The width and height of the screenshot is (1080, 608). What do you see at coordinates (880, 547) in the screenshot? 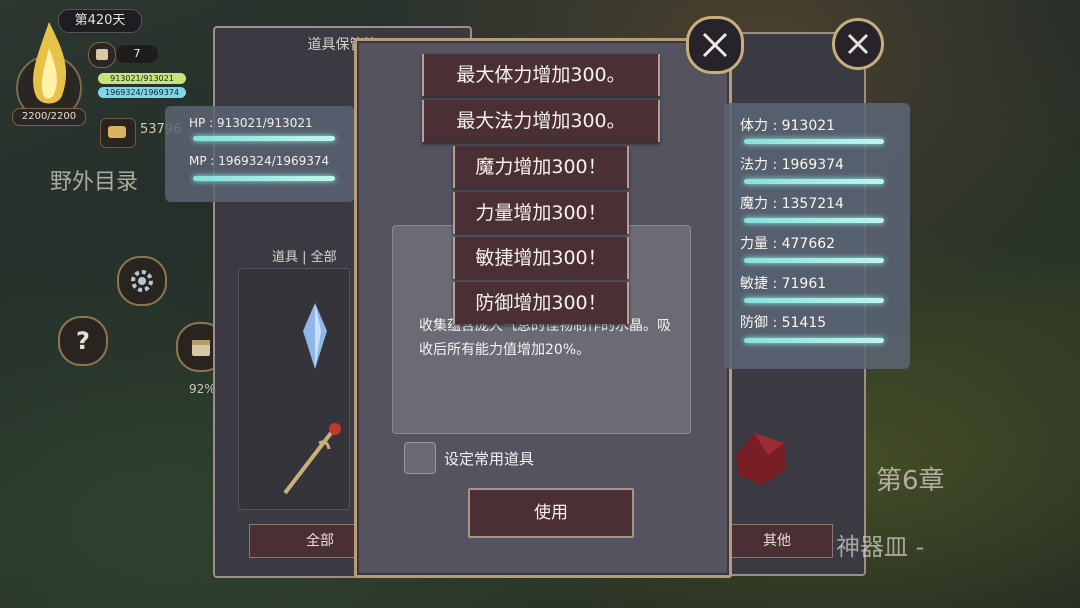
I see `weapon-label: 神器皿 -` at bounding box center [880, 547].